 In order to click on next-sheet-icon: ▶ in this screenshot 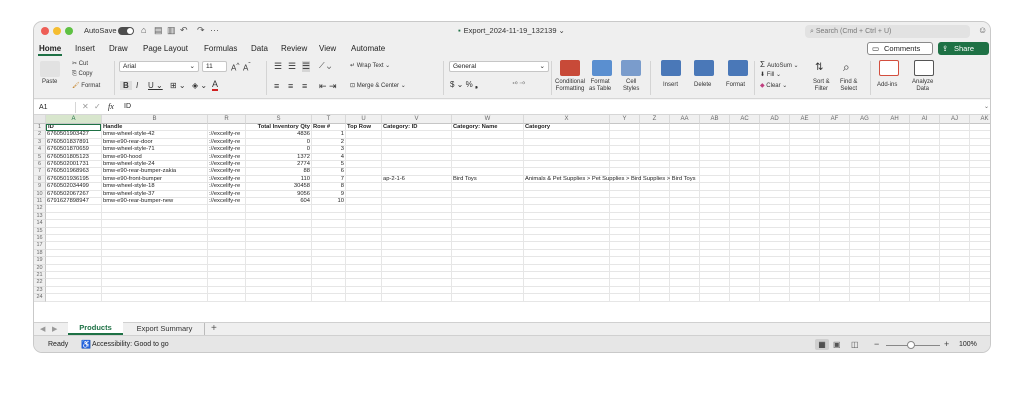, I will do `click(54, 329)`.